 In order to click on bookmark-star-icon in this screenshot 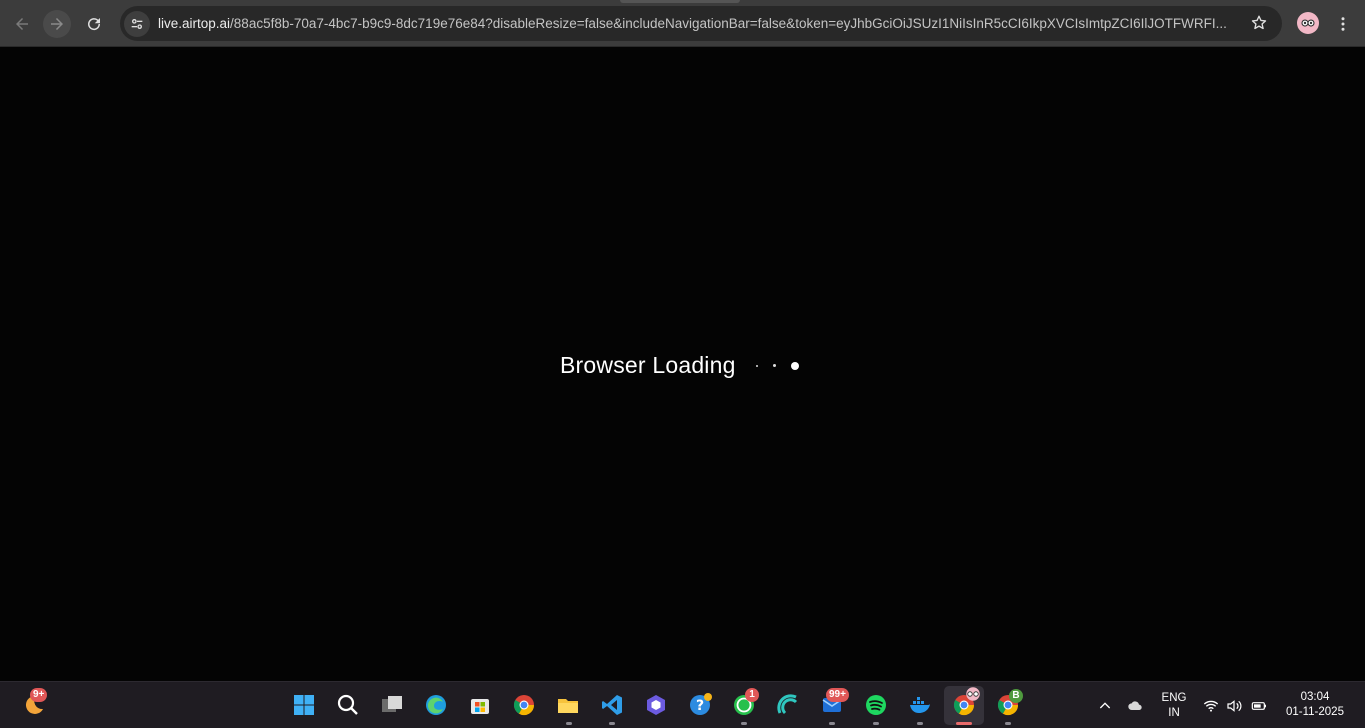, I will do `click(1259, 23)`.